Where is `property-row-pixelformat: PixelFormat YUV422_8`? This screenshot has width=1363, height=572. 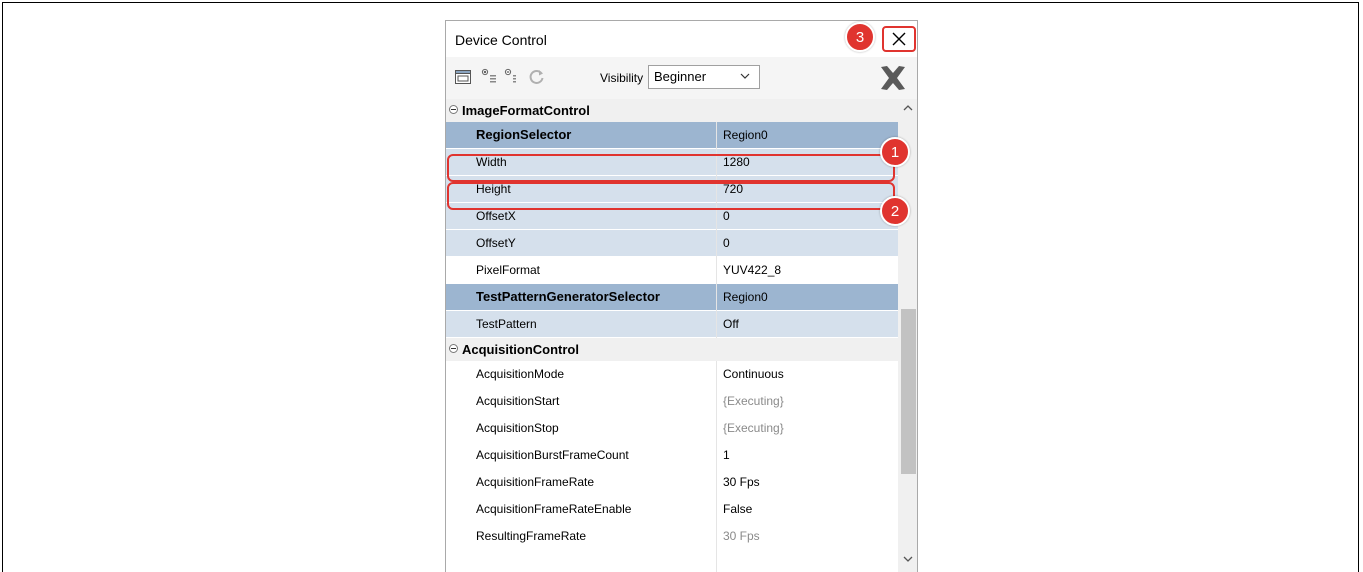
property-row-pixelformat: PixelFormat YUV422_8 is located at coordinates (672, 270).